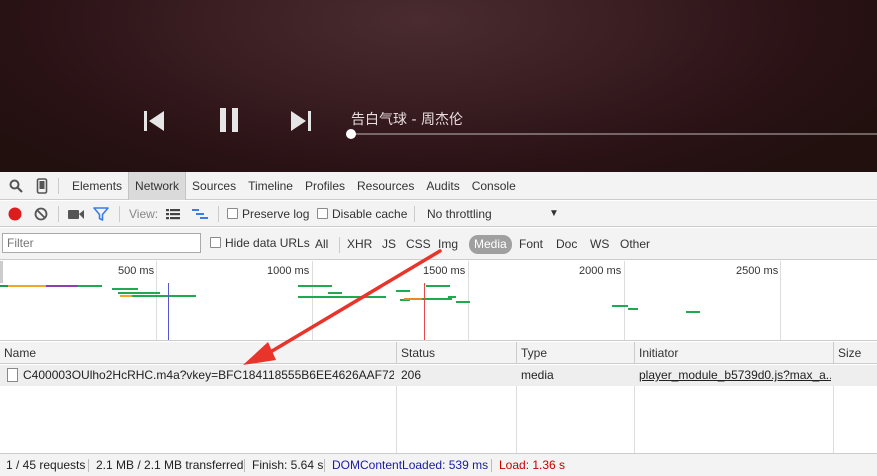 This screenshot has height=476, width=877. What do you see at coordinates (12, 375) in the screenshot?
I see `file-icon` at bounding box center [12, 375].